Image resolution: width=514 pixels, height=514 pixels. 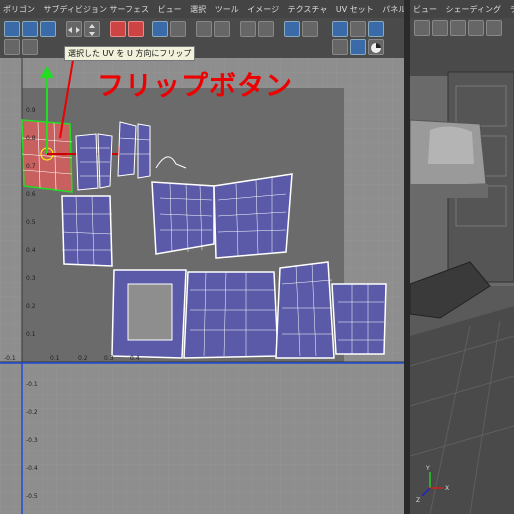 I want to click on frame-icon, so click(x=30, y=47).